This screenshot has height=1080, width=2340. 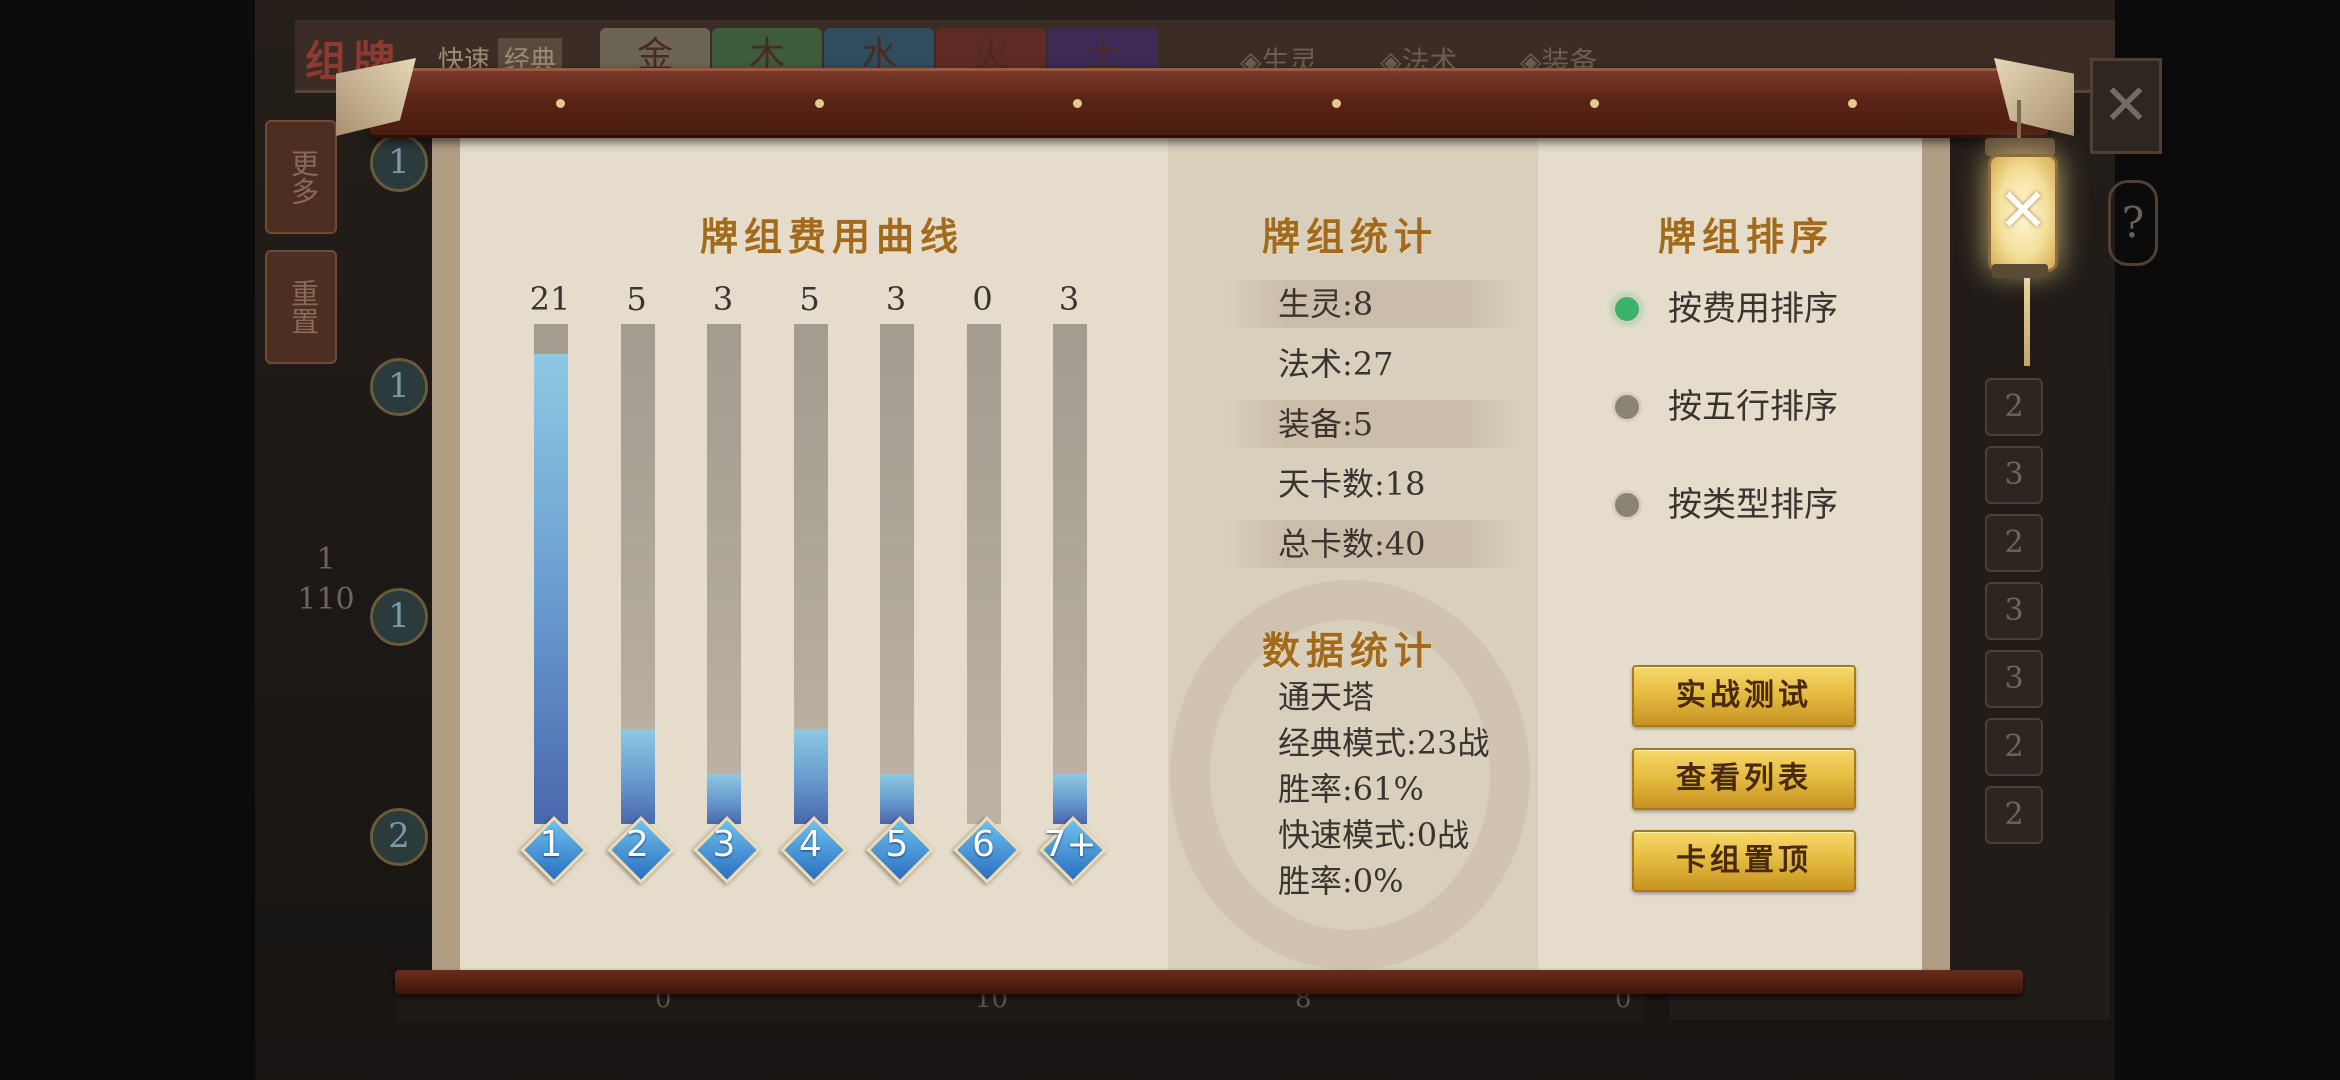 I want to click on cost-diamond-label: 1, so click(x=551, y=844).